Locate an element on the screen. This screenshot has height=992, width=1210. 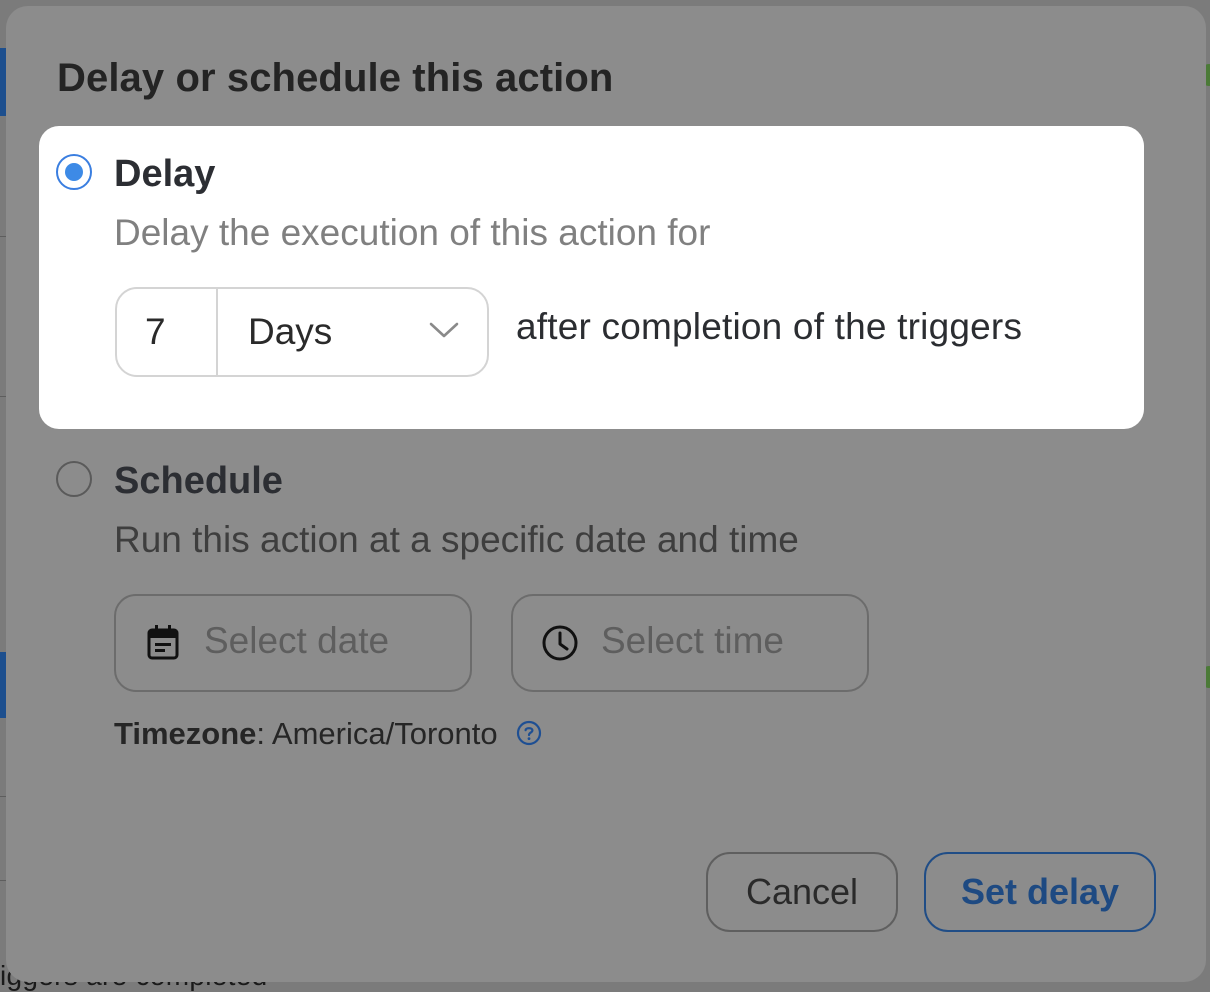
delay-unit-select: Days is located at coordinates (352, 332).